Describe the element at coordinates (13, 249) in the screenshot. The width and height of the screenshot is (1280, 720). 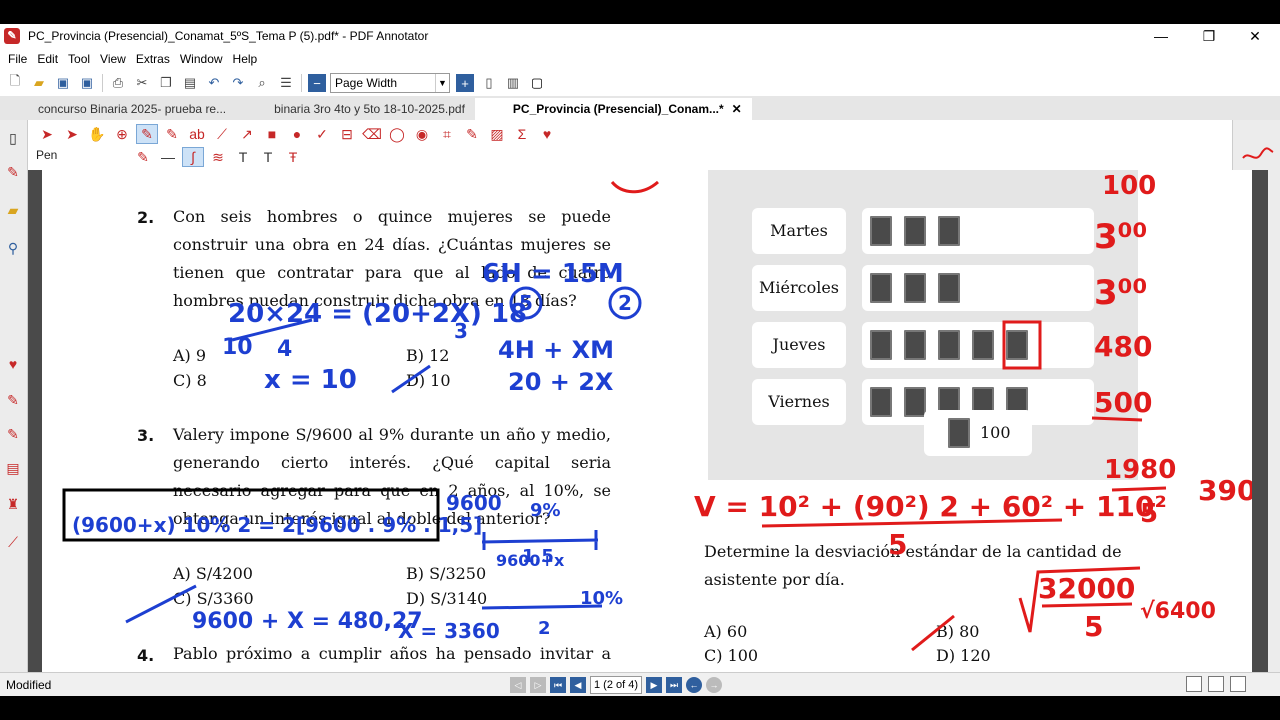
I see `attachment-icon: ⚲` at that location.